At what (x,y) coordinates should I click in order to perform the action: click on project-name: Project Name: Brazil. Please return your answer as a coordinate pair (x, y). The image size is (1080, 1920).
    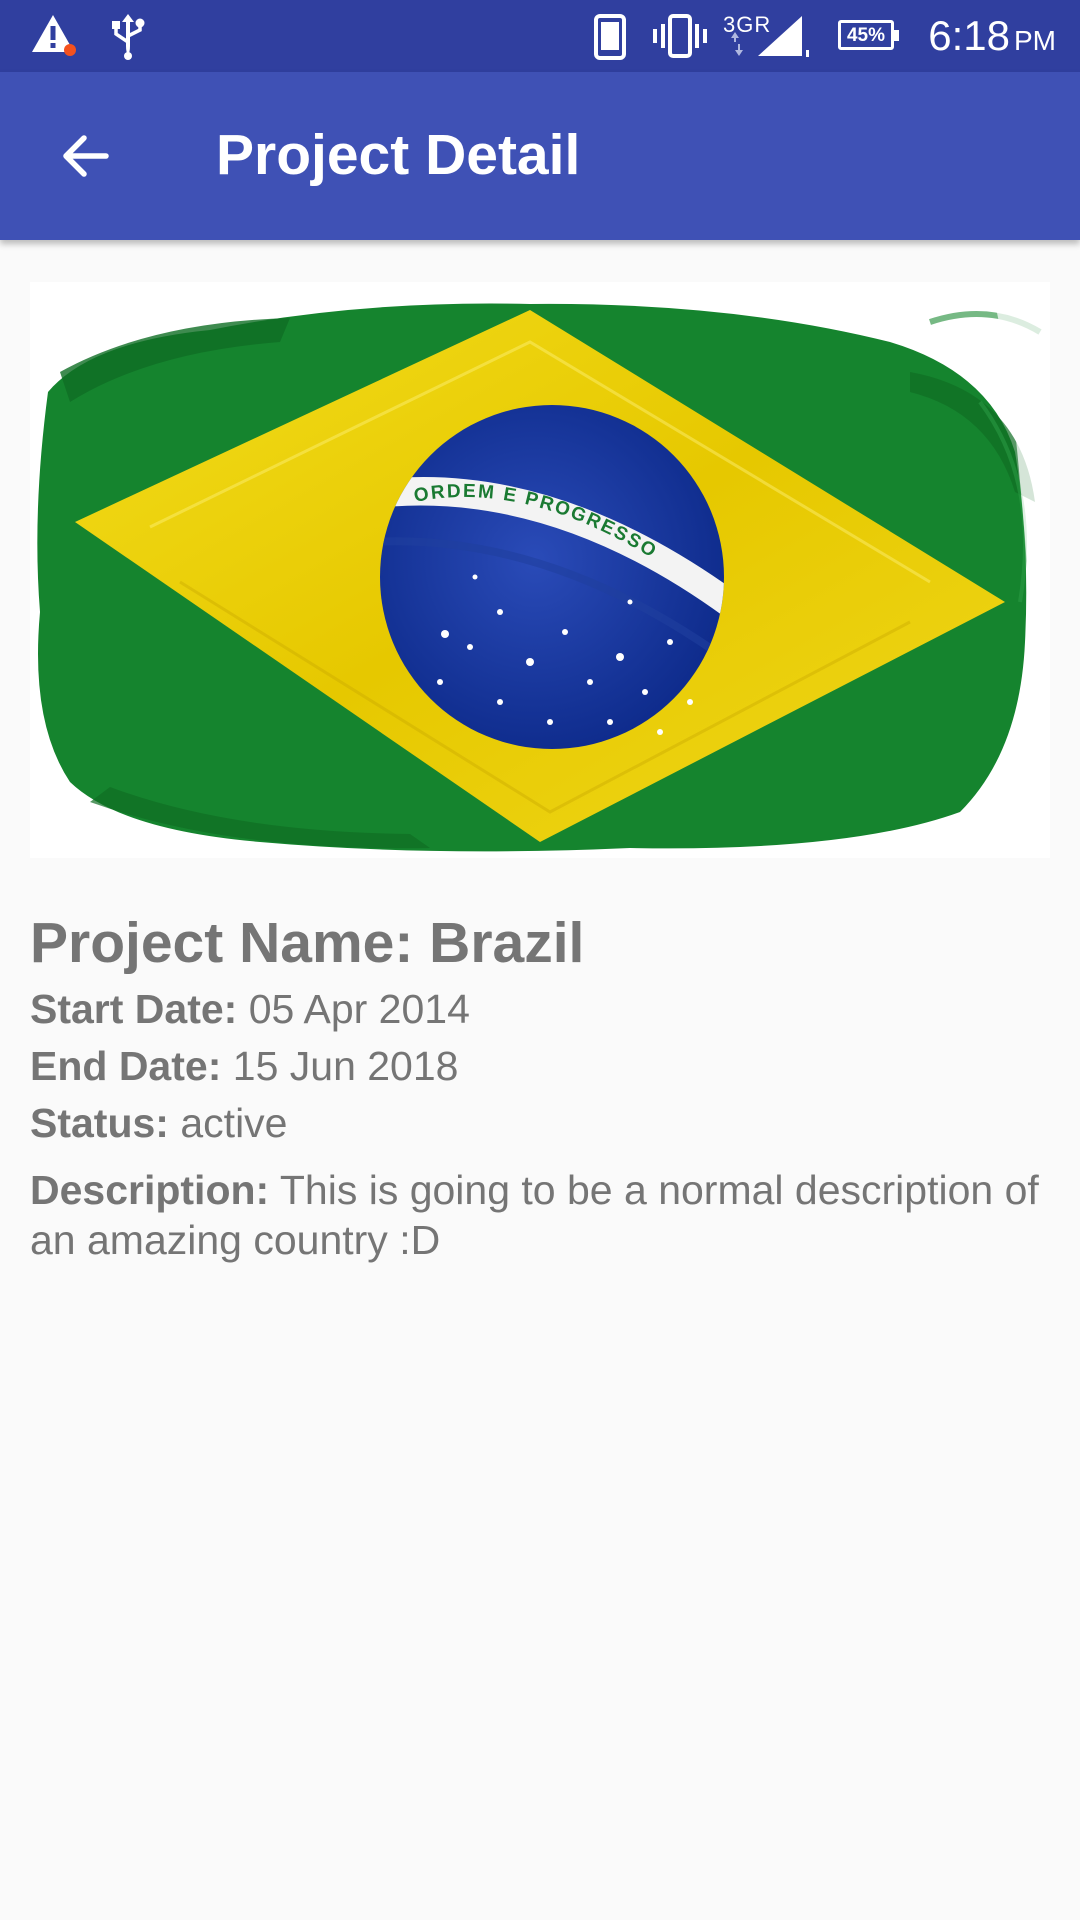
    Looking at the image, I should click on (540, 943).